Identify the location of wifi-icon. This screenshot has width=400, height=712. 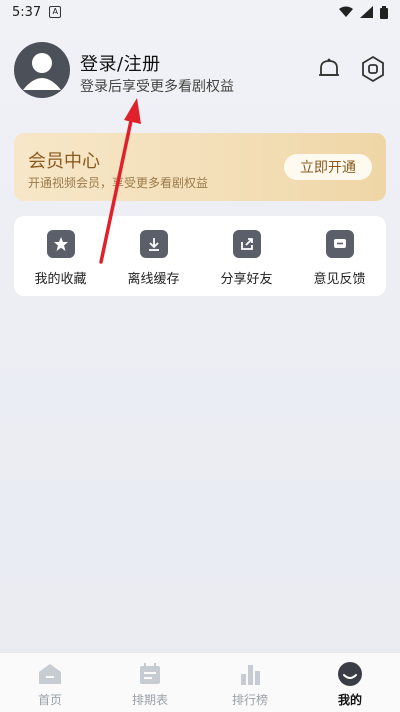
(346, 11).